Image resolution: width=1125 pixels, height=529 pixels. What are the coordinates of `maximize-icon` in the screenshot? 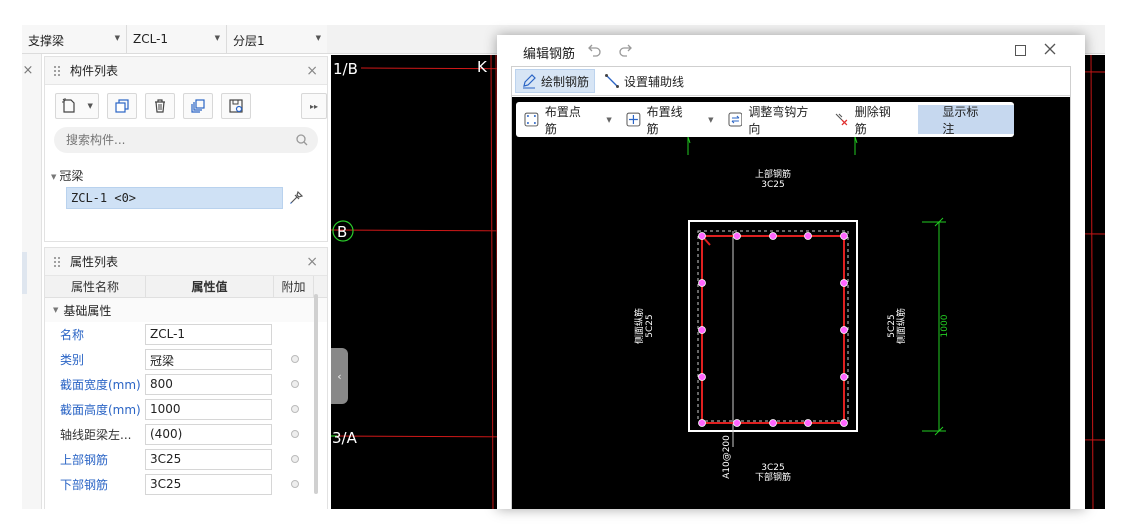 It's located at (1020, 50).